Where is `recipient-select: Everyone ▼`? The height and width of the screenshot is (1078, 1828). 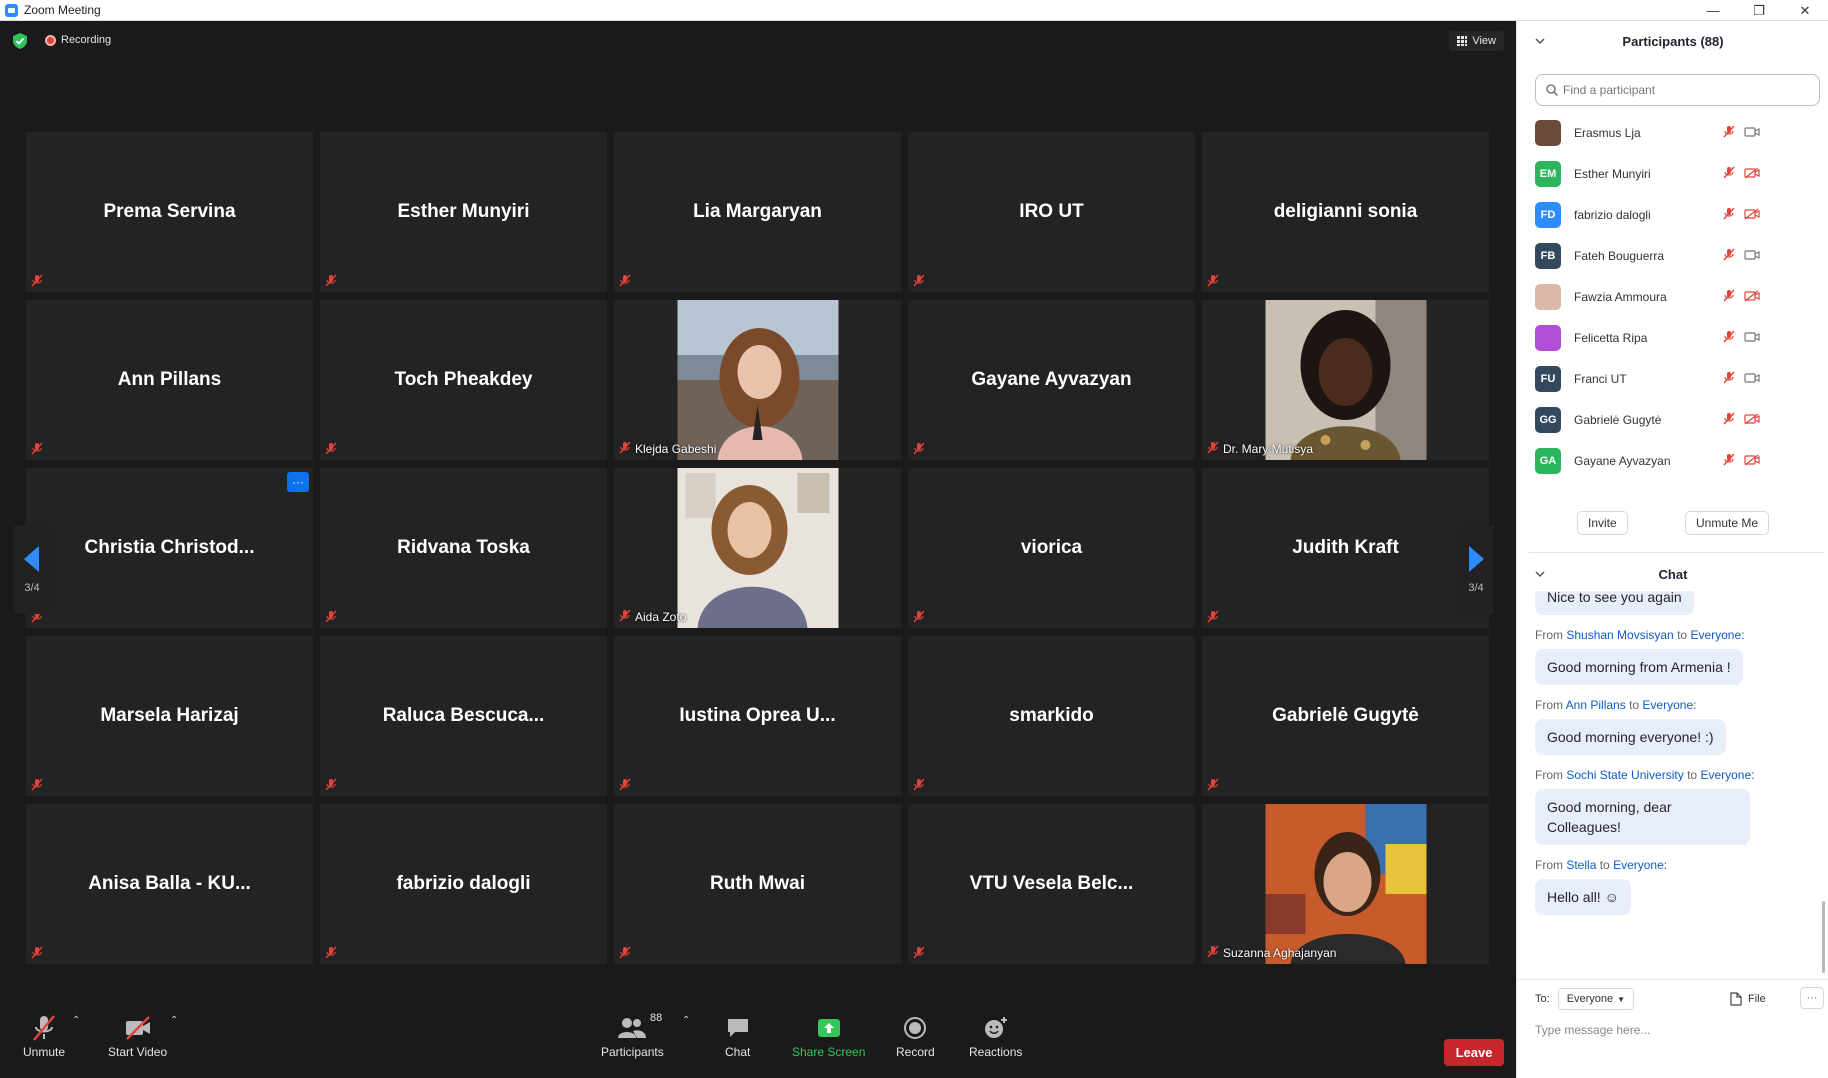
recipient-select: Everyone ▼ is located at coordinates (1596, 999).